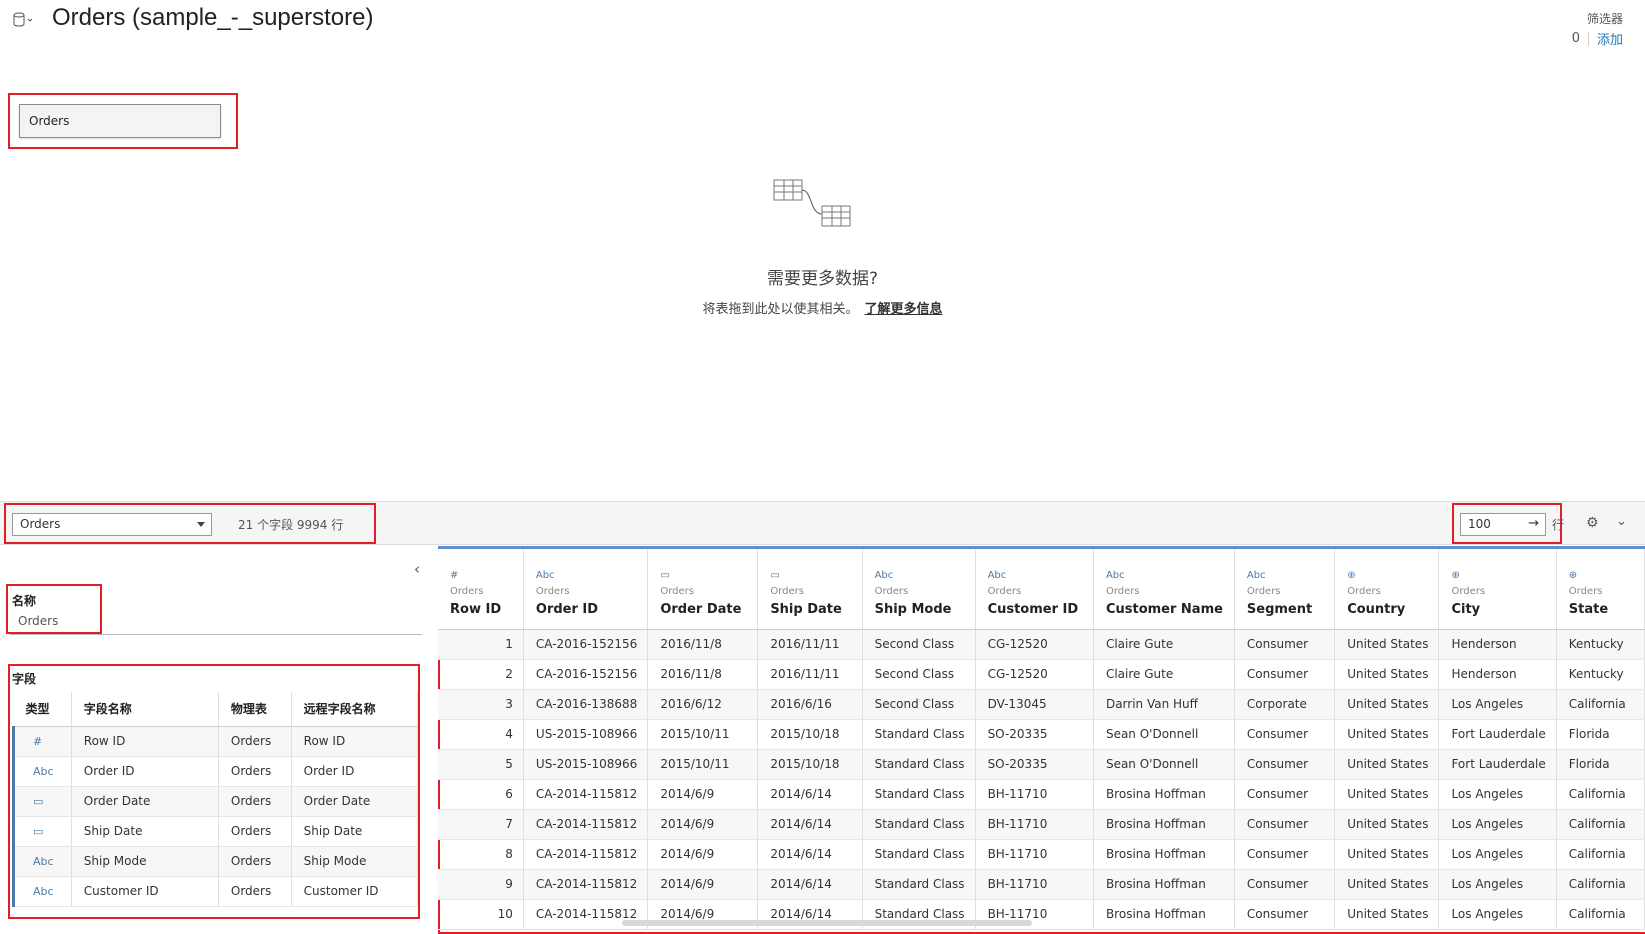 This screenshot has height=934, width=1645. Describe the element at coordinates (1592, 523) in the screenshot. I see `gear-icon: ⚙` at that location.